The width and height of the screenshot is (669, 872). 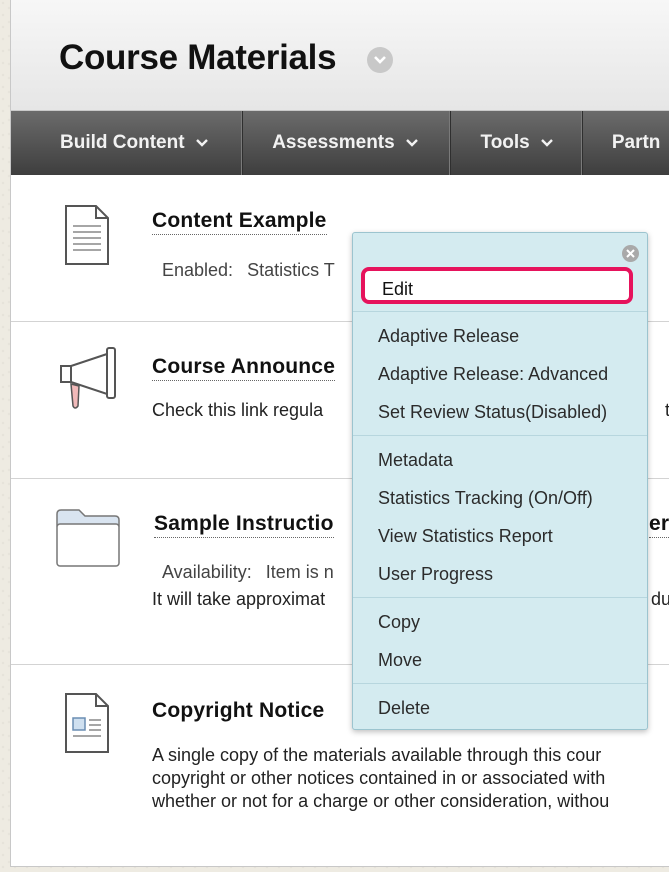 I want to click on item-description-tail: du, so click(x=660, y=599).